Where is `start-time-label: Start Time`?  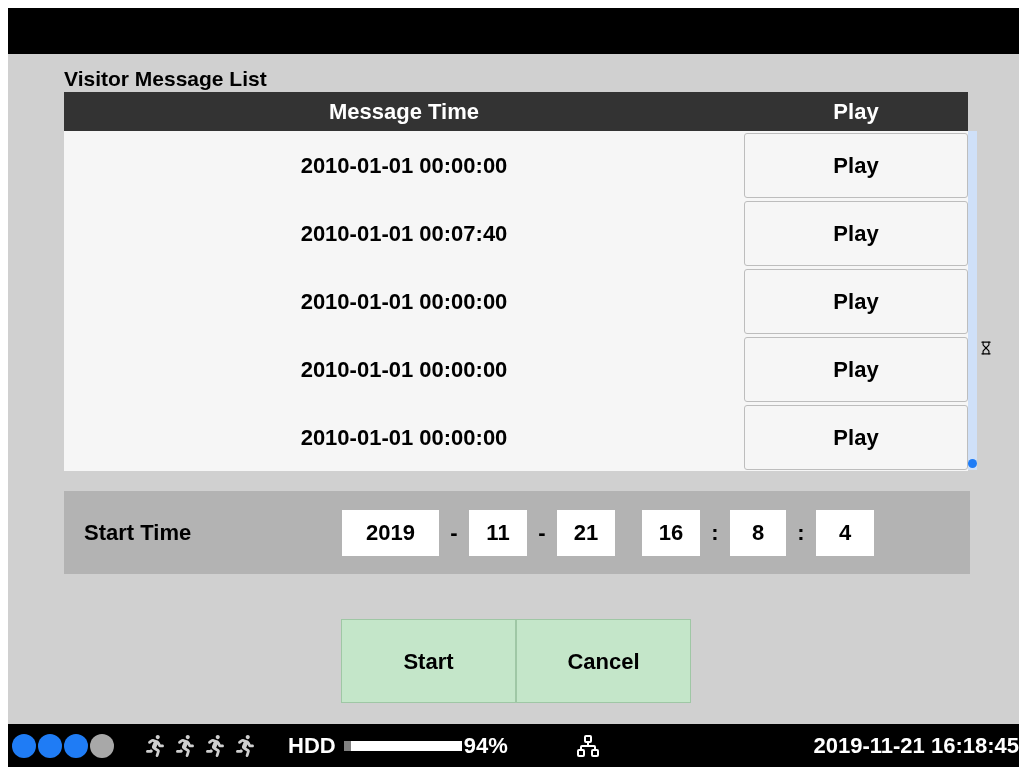
start-time-label: Start Time is located at coordinates (138, 533).